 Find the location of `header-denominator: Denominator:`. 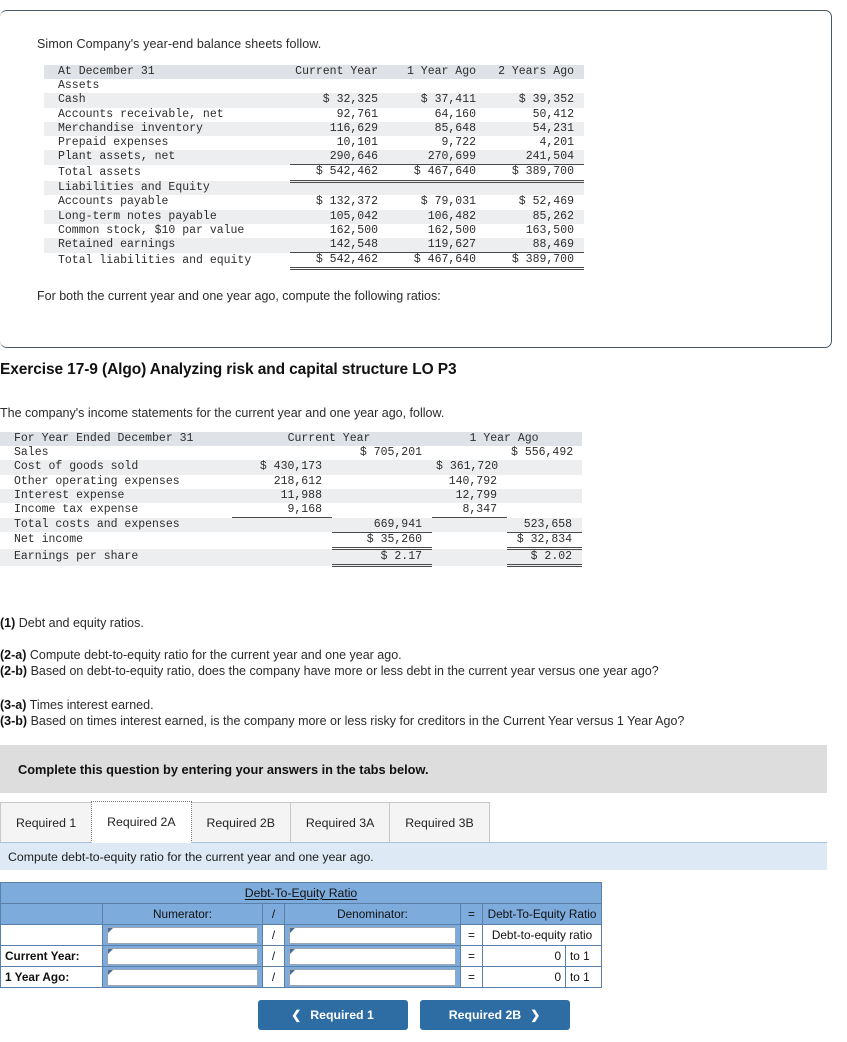

header-denominator: Denominator: is located at coordinates (372, 914).